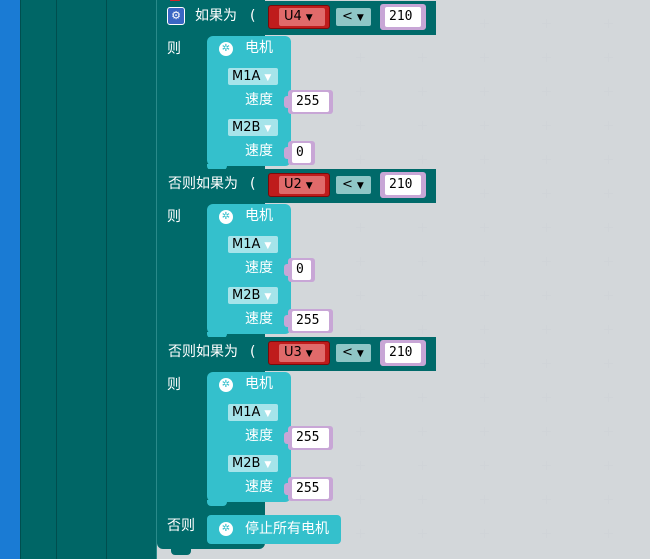 The width and height of the screenshot is (650, 559). Describe the element at coordinates (216, 16) in the screenshot. I see `branch-keyword: 如果为` at that location.